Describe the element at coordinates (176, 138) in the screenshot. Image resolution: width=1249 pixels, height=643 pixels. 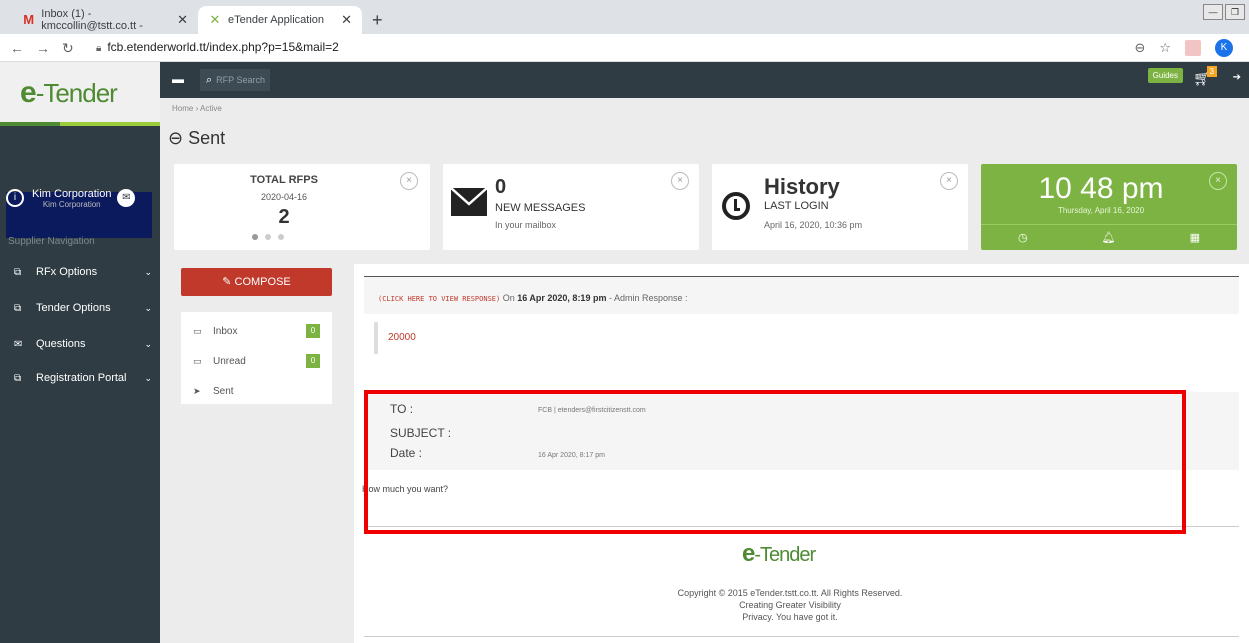
I see `back-circle-icon: ⊖` at that location.